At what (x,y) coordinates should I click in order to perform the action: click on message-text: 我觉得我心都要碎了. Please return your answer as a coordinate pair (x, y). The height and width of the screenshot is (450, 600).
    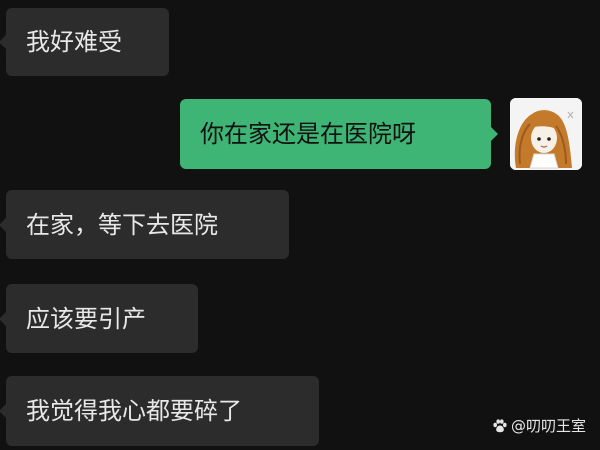
    Looking at the image, I should click on (134, 411).